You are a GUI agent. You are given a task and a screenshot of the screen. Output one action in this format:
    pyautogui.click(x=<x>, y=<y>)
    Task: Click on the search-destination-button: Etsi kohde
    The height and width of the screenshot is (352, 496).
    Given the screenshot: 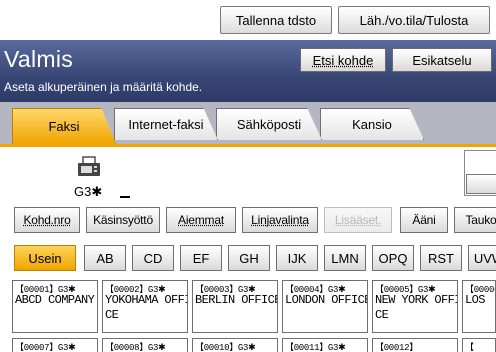 What is the action you would take?
    pyautogui.click(x=343, y=60)
    